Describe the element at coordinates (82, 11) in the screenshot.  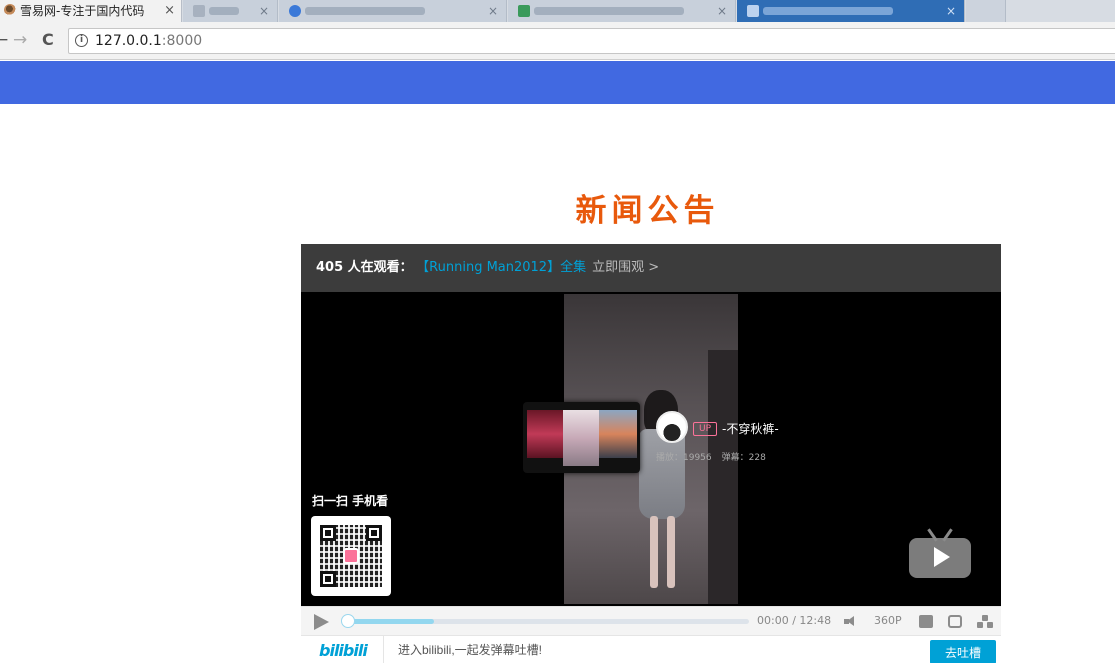
I see `tab-title: 雪易网-专注于国内代码` at that location.